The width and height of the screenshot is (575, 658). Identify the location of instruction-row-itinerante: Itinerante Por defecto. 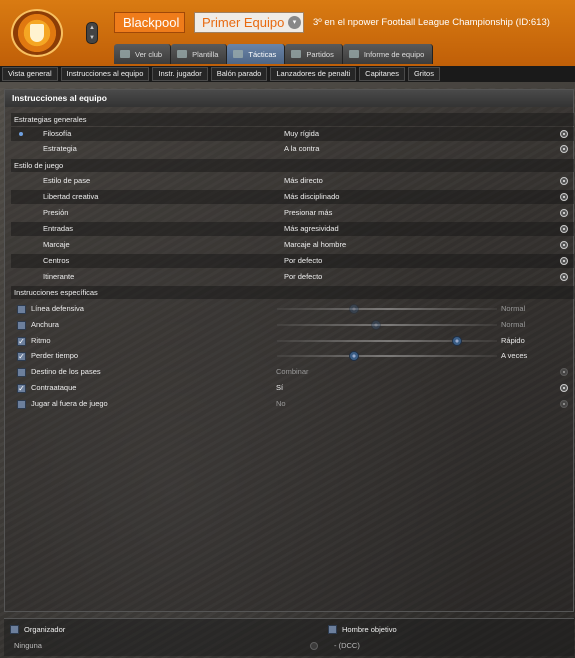
(292, 277).